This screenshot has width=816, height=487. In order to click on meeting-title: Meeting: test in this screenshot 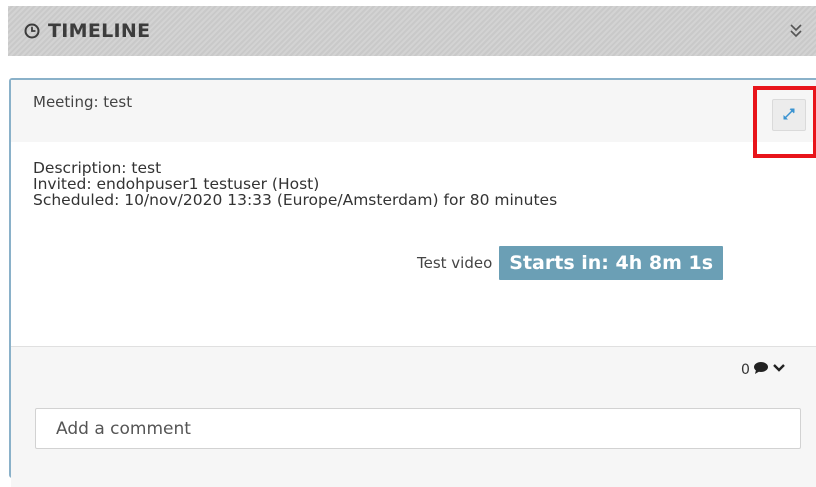, I will do `click(83, 102)`.